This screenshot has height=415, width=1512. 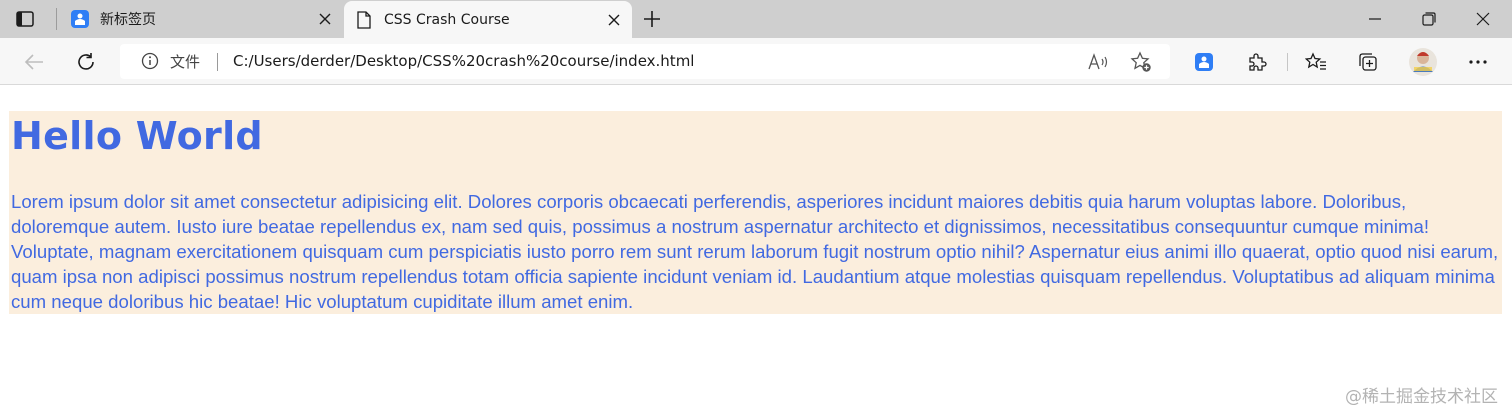 I want to click on tab-css-crash-course: CSS Crash Course, so click(x=488, y=19).